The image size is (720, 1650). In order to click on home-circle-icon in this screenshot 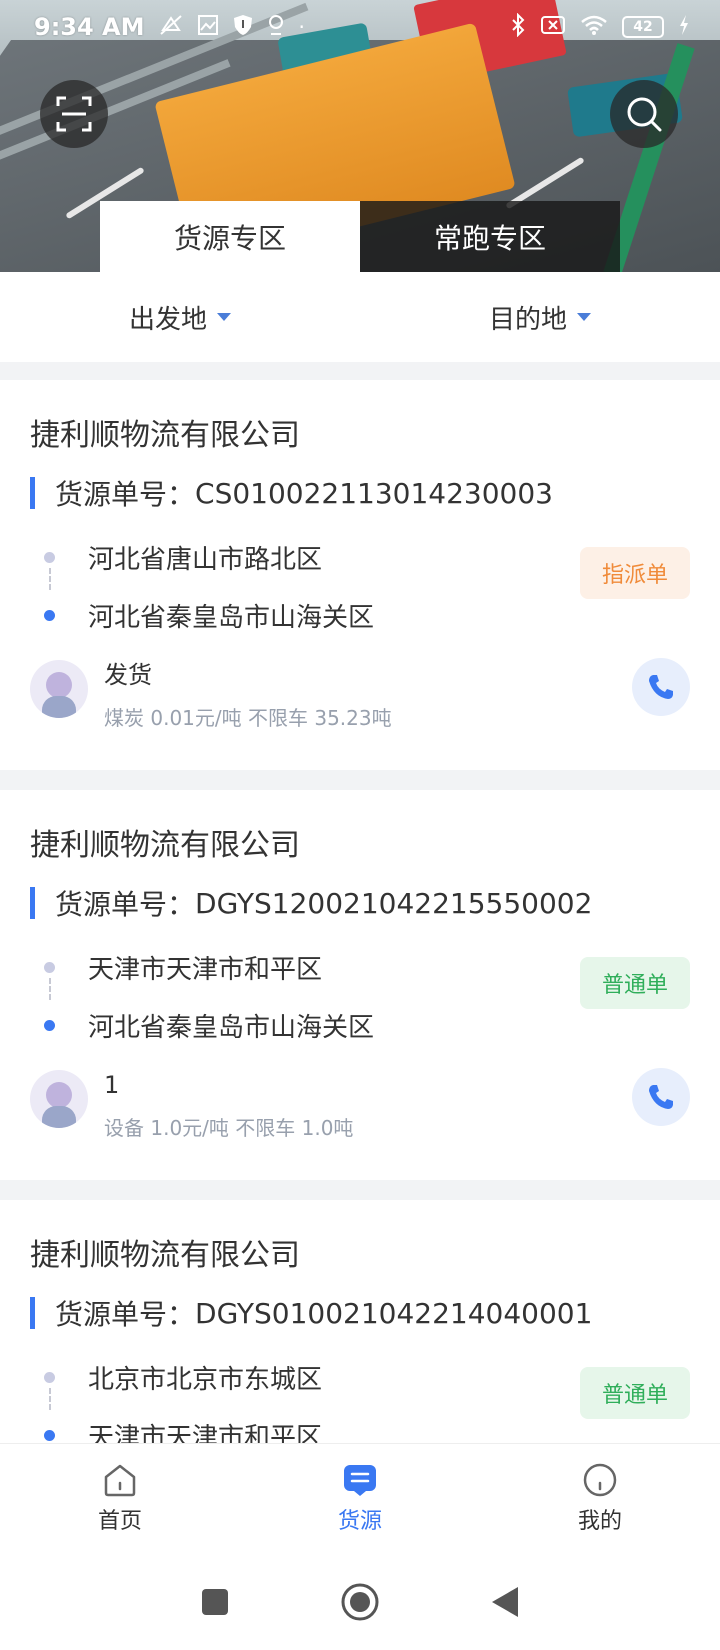, I will do `click(360, 1602)`.